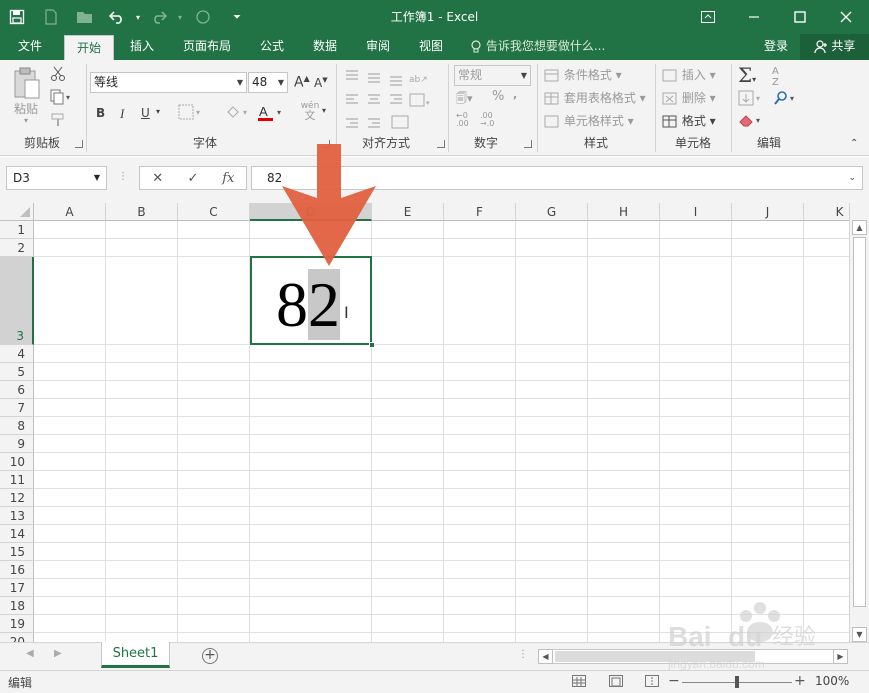 This screenshot has height=693, width=869. I want to click on close-icon, so click(846, 17).